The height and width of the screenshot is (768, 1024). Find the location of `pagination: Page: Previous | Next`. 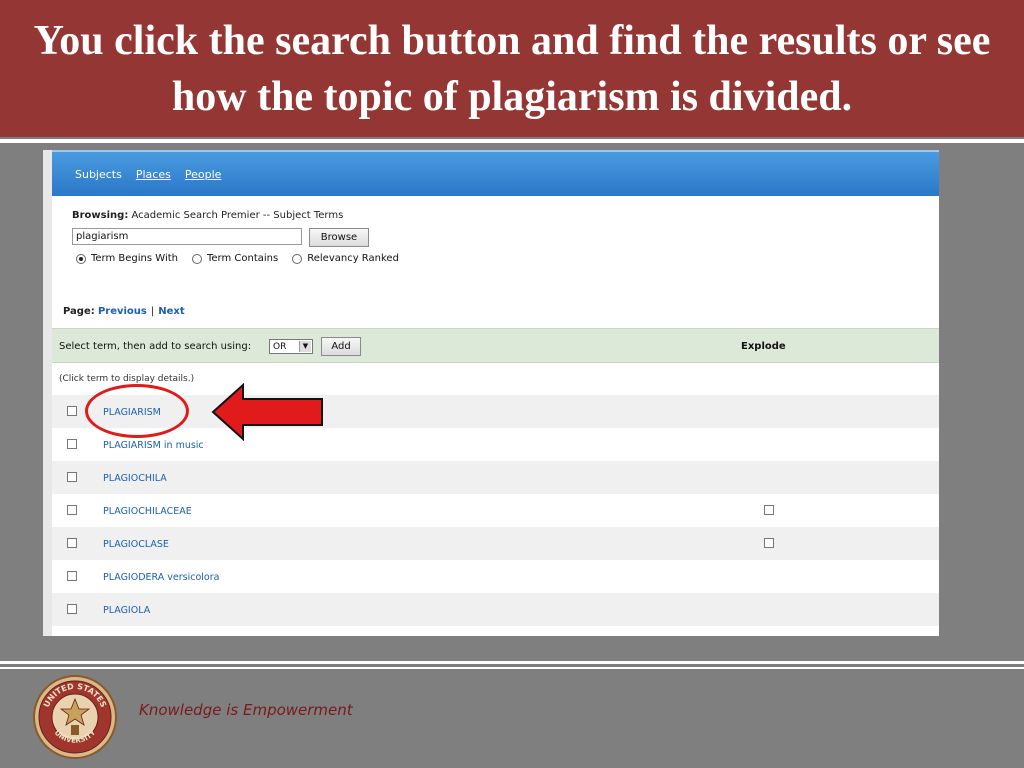

pagination: Page: Previous | Next is located at coordinates (124, 311).